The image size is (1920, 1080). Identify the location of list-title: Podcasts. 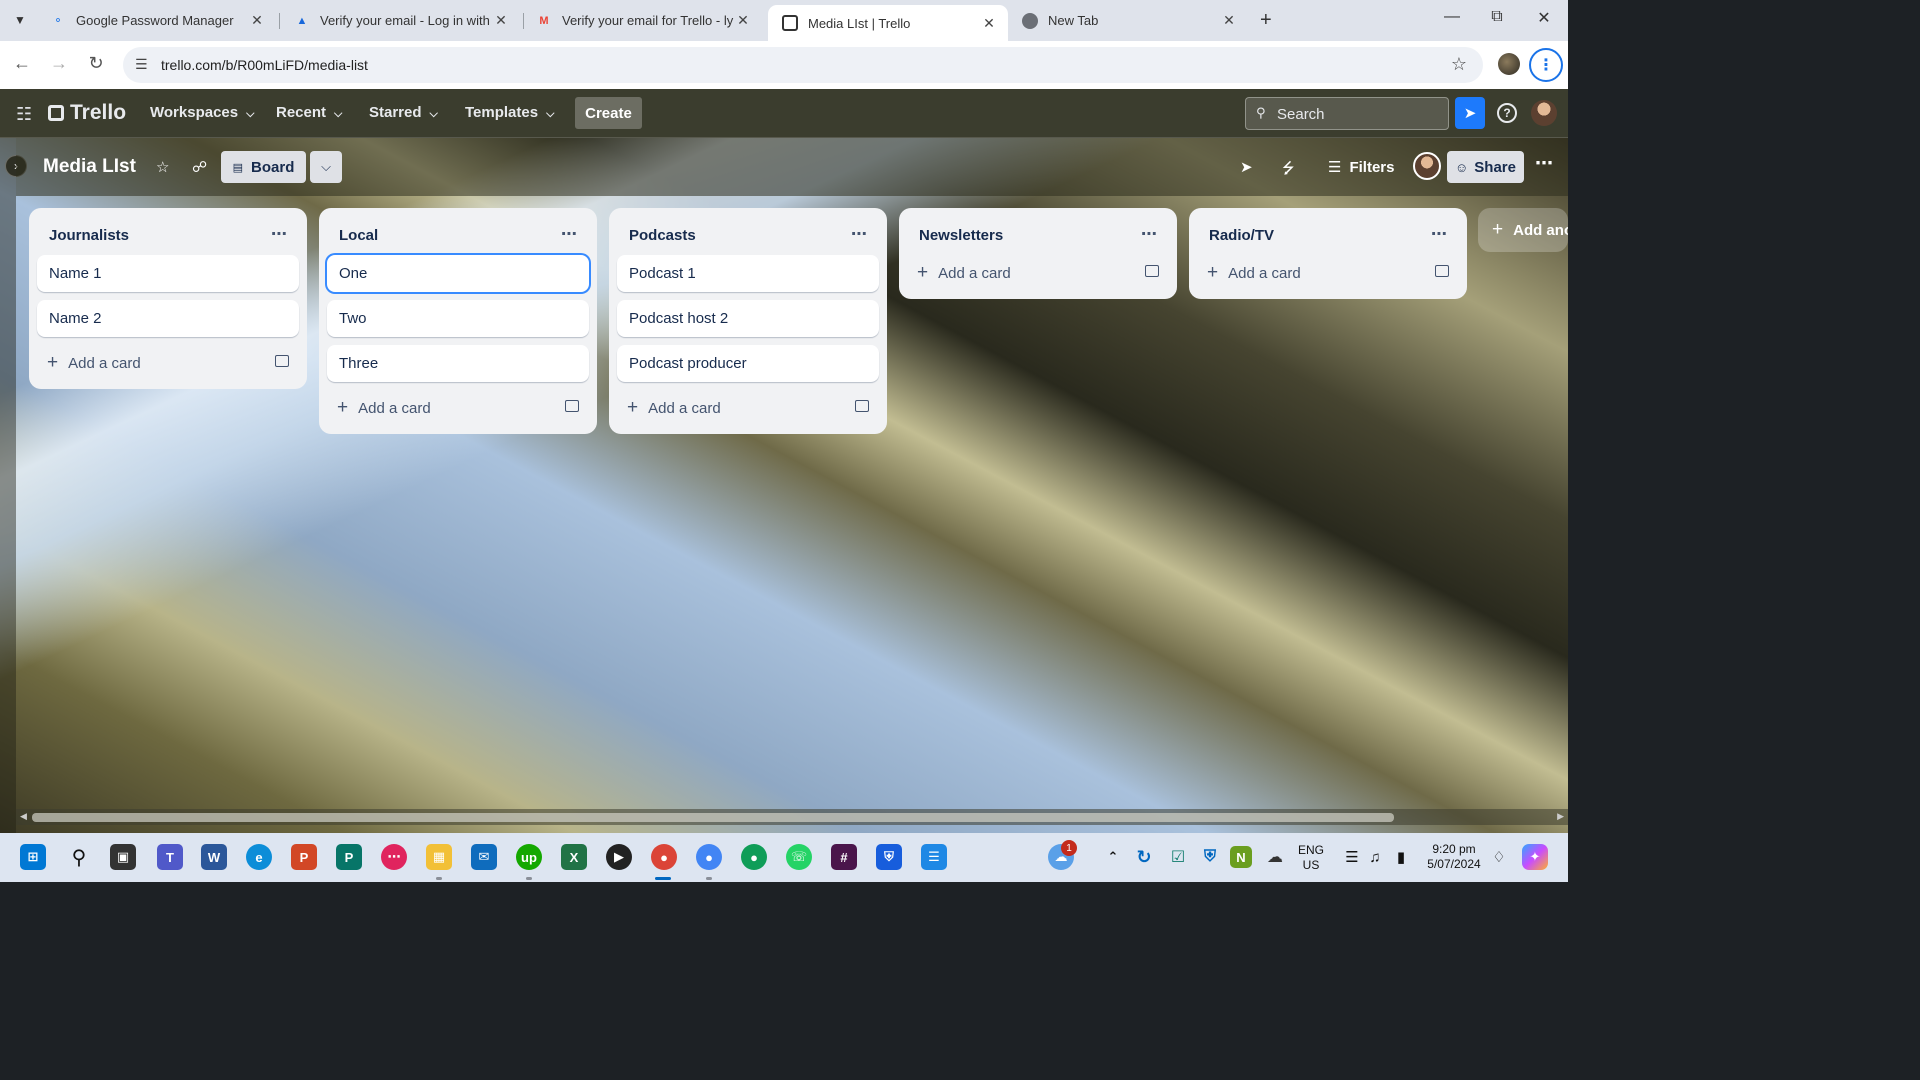
(662, 235).